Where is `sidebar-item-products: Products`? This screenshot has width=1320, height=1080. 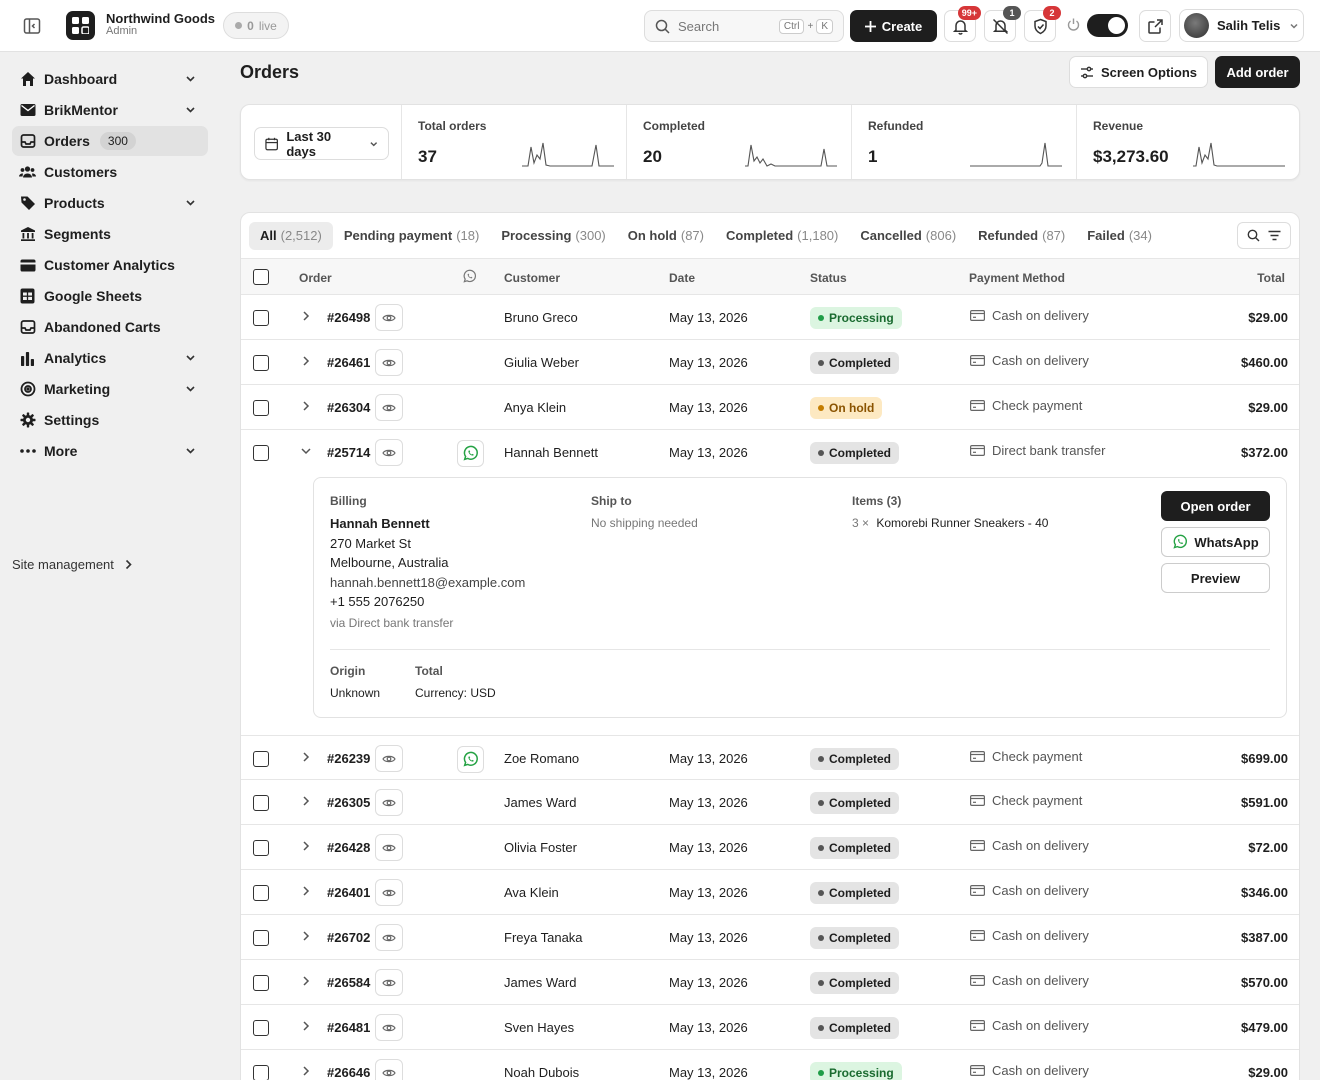 sidebar-item-products: Products is located at coordinates (110, 203).